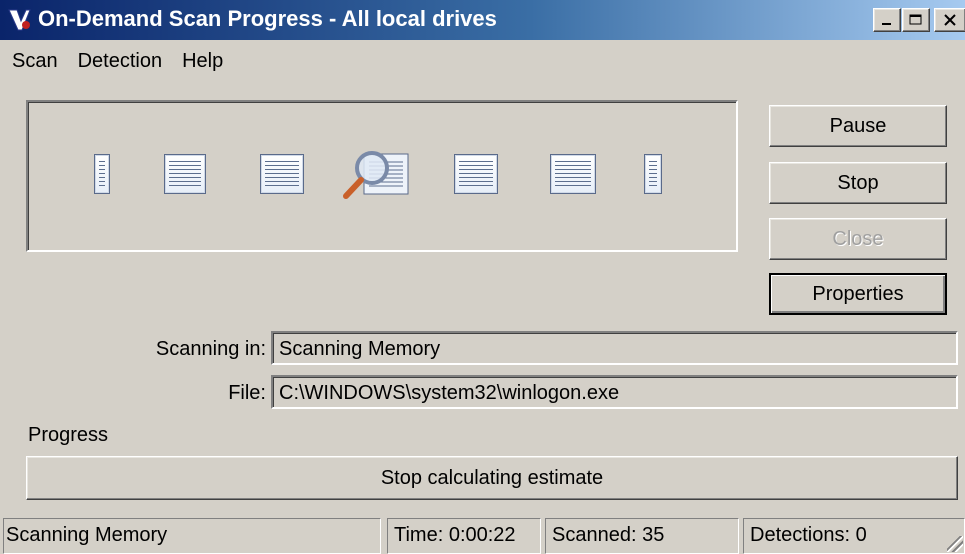 Image resolution: width=965 pixels, height=554 pixels. What do you see at coordinates (642, 536) in the screenshot?
I see `status-scanned: Scanned: 35` at bounding box center [642, 536].